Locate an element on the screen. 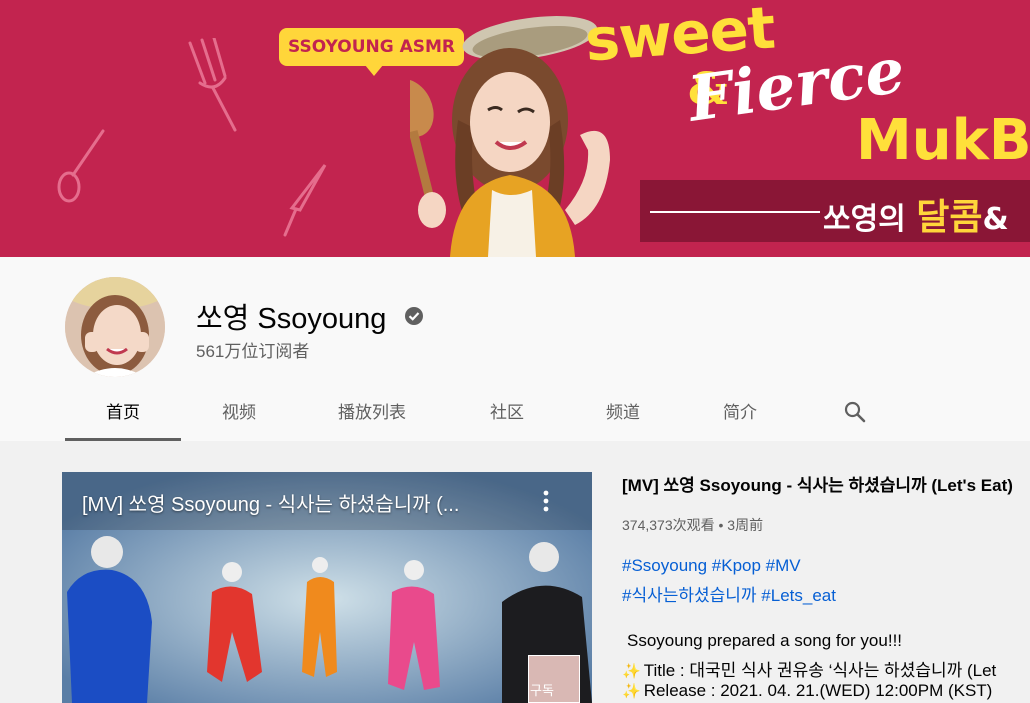 This screenshot has width=1030, height=703. verified-check-icon is located at coordinates (414, 316).